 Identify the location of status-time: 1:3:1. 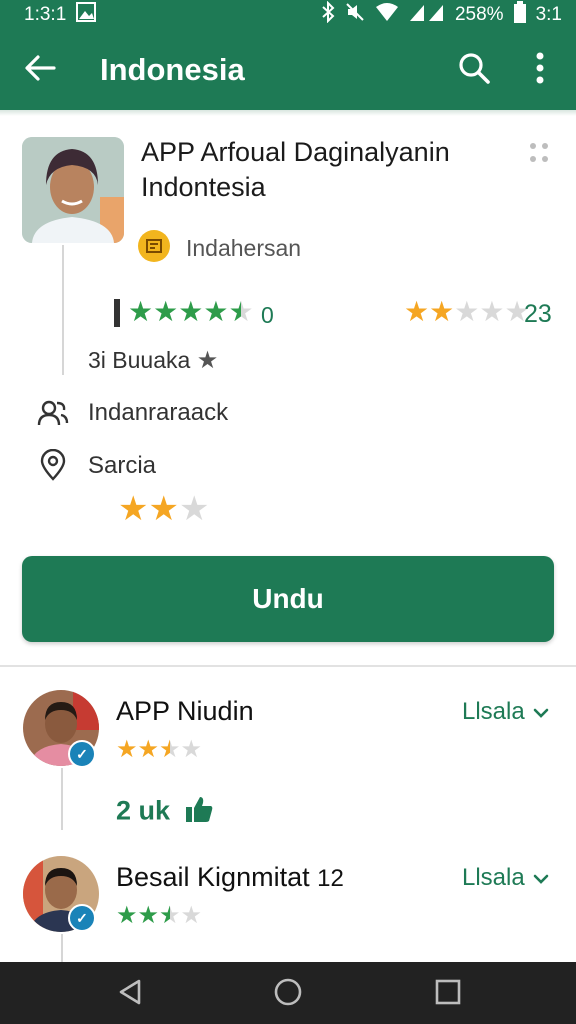
(45, 14).